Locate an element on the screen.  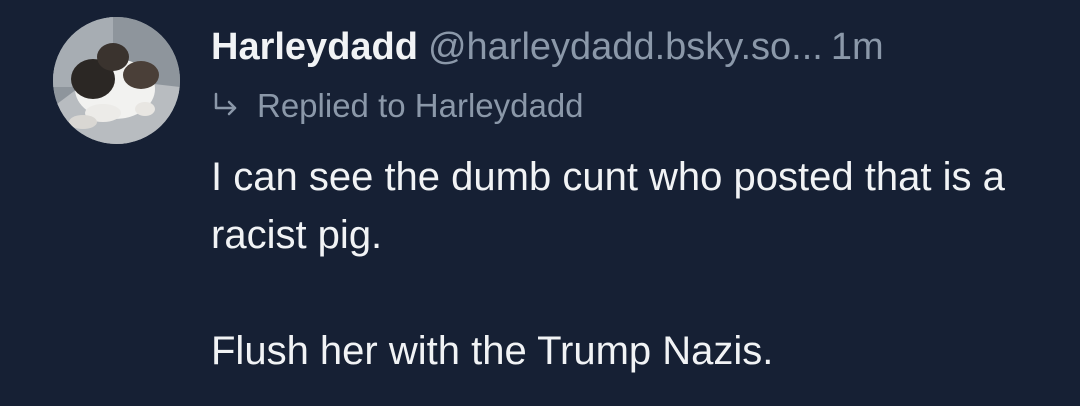
reply-context: Replied to Harleydadd is located at coordinates (397, 106).